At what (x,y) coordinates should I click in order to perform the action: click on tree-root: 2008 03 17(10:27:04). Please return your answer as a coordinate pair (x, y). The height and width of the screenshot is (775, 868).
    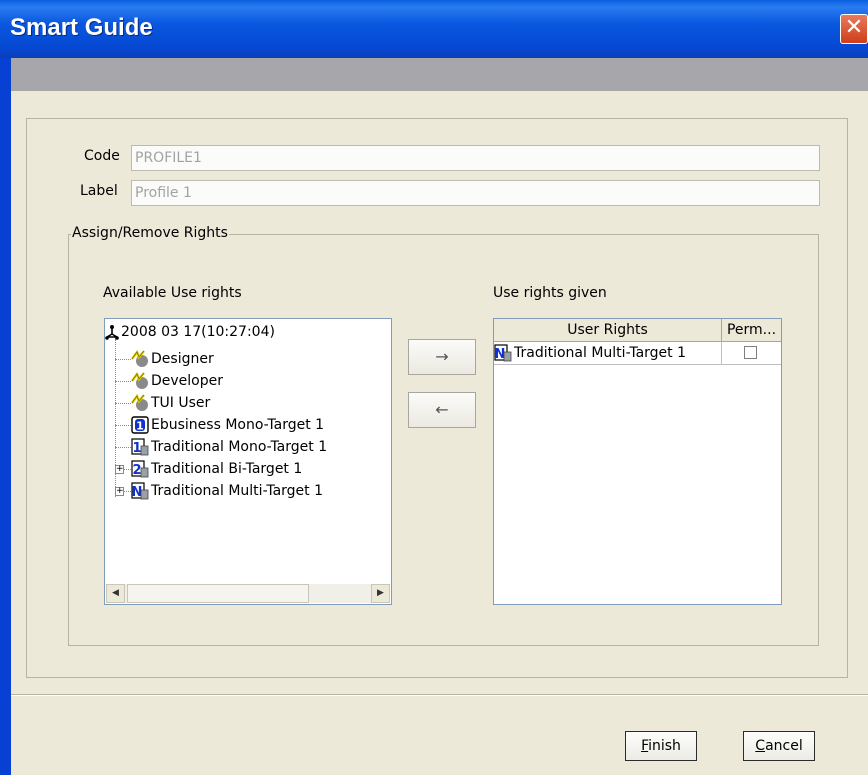
    Looking at the image, I should click on (190, 332).